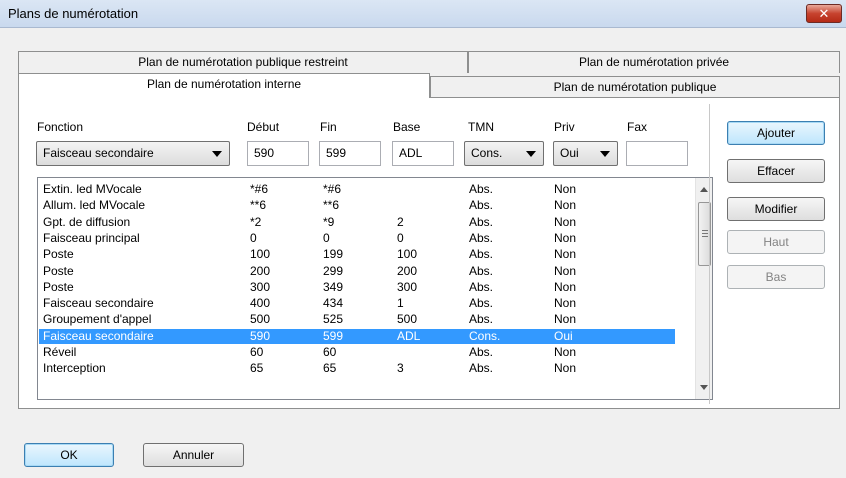 The width and height of the screenshot is (846, 478). What do you see at coordinates (260, 319) in the screenshot?
I see `cell-debut: 500` at bounding box center [260, 319].